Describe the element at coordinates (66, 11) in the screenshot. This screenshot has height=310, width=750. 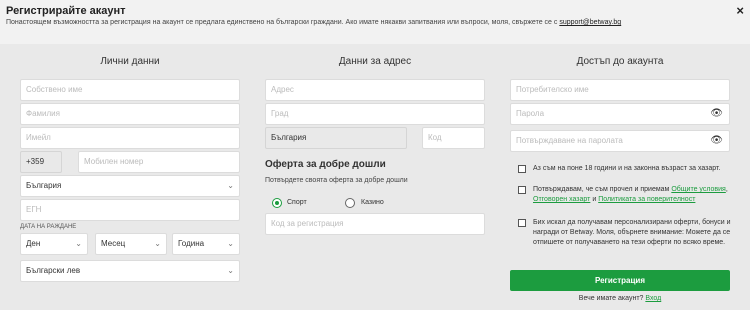
I see `dialog-title: Регистрирайте акаунт` at that location.